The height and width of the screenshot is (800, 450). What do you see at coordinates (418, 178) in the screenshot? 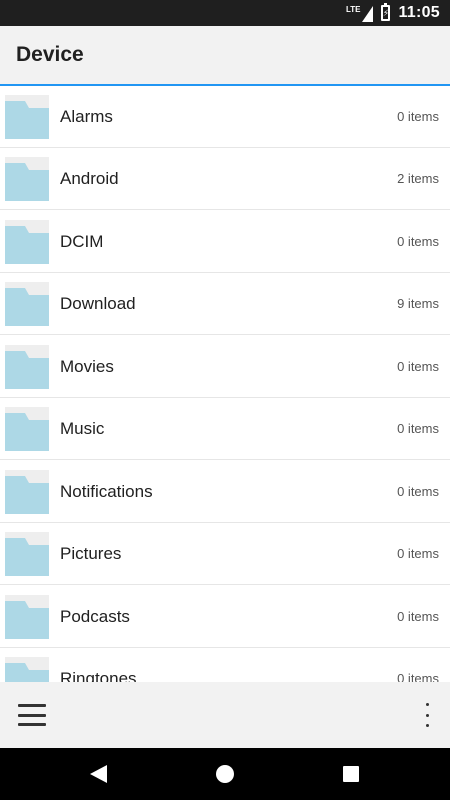
I see `item-count: 2 items` at bounding box center [418, 178].